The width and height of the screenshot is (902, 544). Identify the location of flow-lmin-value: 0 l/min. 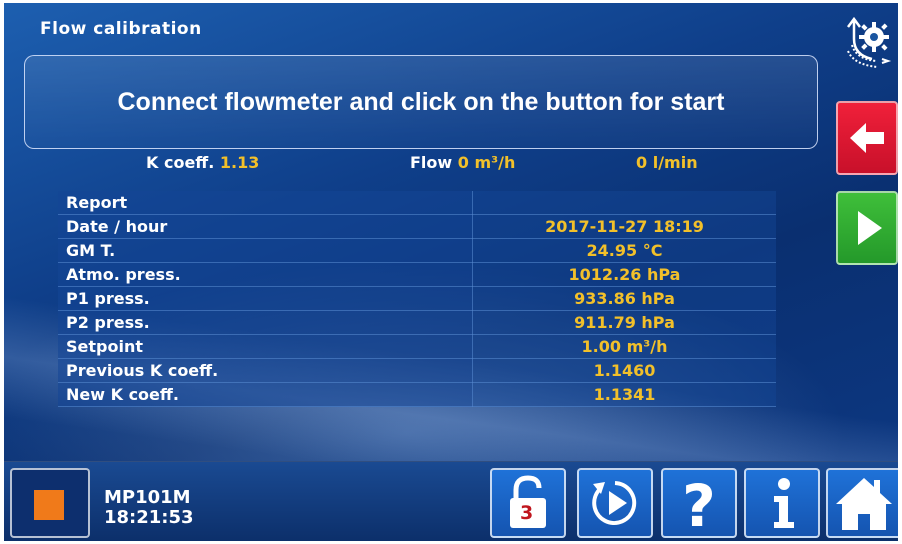
(667, 162).